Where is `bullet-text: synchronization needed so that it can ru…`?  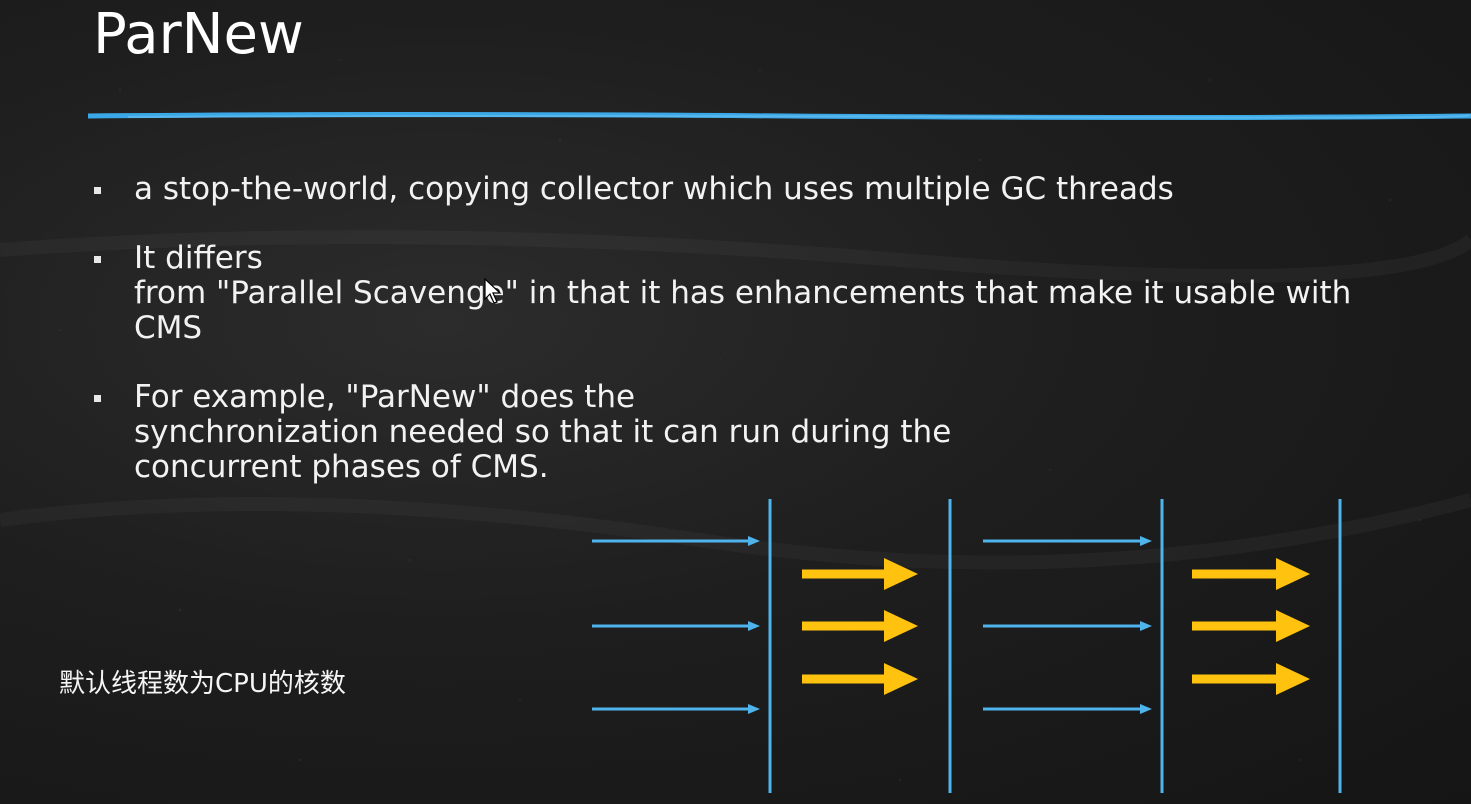 bullet-text: synchronization needed so that it can ru… is located at coordinates (543, 432).